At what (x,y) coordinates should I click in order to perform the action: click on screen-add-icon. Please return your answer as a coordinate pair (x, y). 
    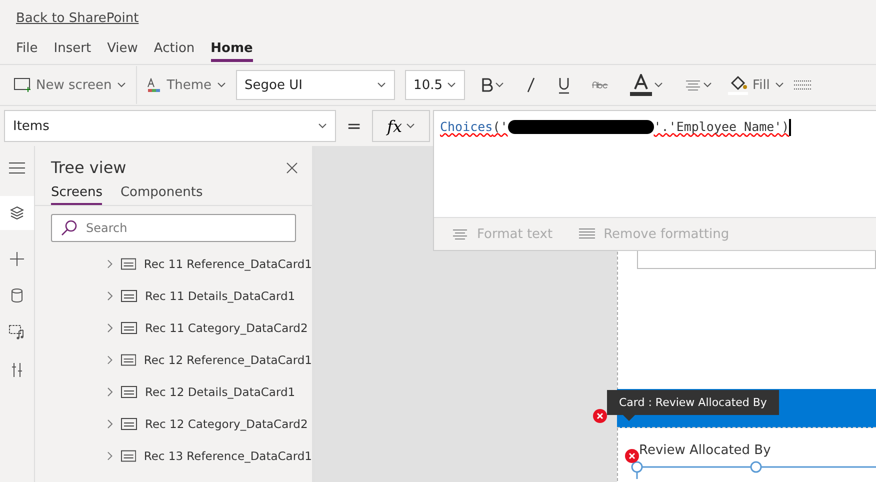
    Looking at the image, I should click on (22, 85).